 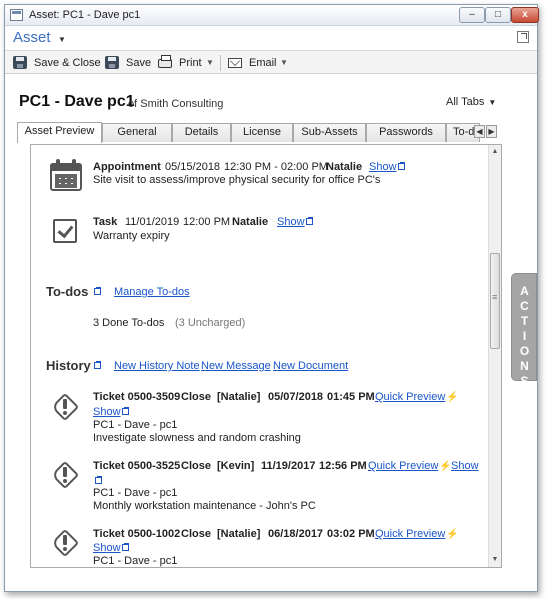 What do you see at coordinates (127, 167) in the screenshot?
I see `appointment-type: Appointment` at bounding box center [127, 167].